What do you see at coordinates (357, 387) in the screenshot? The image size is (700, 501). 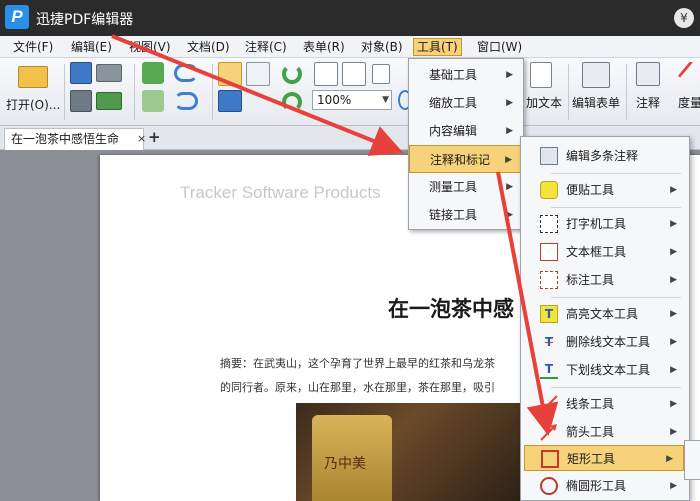 I see `abstract-line-2: 的同行者。原来，山在那里，水在那里，茶在那里，吸引` at bounding box center [357, 387].